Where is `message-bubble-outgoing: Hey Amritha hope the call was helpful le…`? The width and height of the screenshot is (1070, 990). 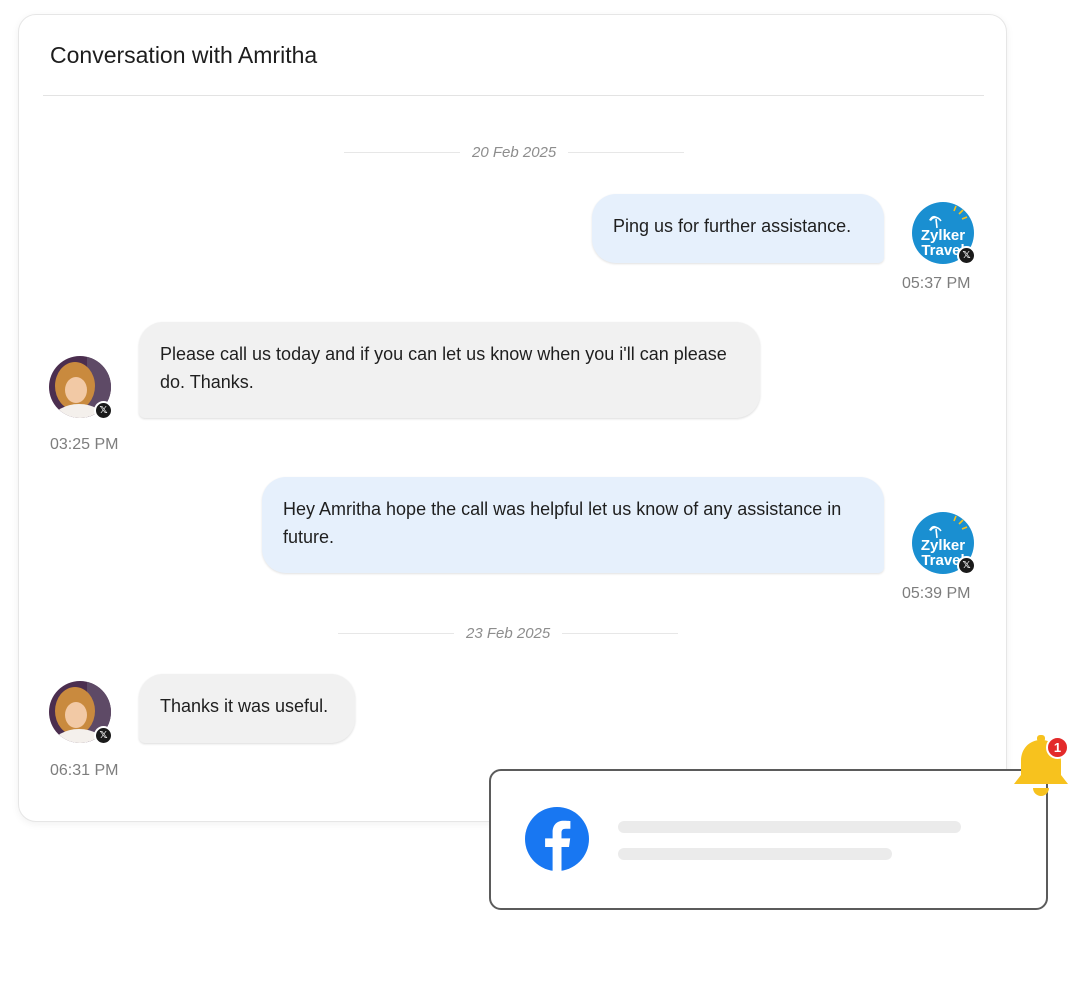
message-bubble-outgoing: Hey Amritha hope the call was helpful le… is located at coordinates (573, 525).